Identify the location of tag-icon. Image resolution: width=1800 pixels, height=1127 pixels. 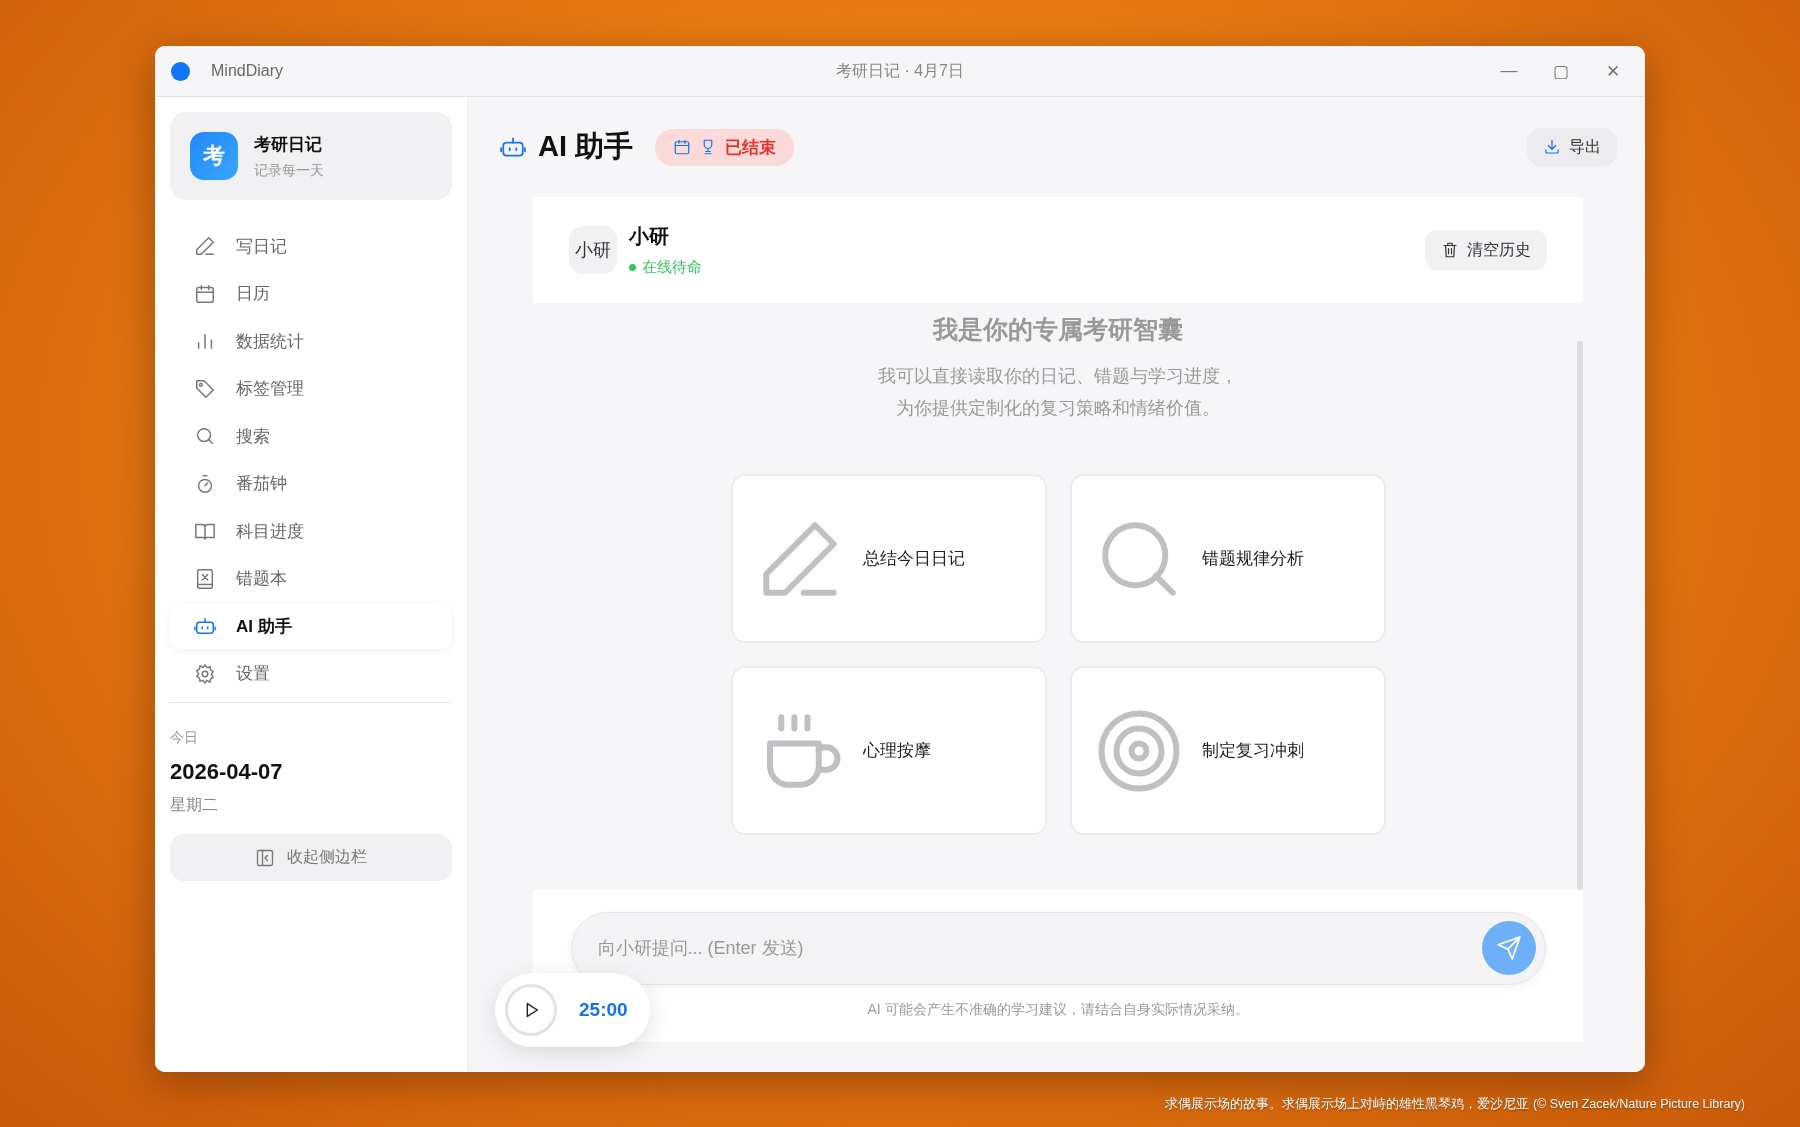
(205, 388).